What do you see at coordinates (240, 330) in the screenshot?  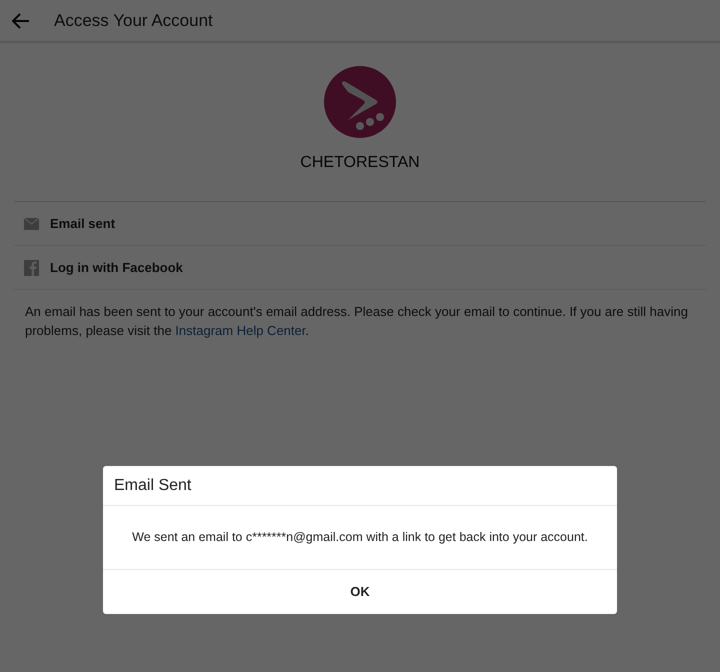 I see `help-center-link: Instagram Help Center` at bounding box center [240, 330].